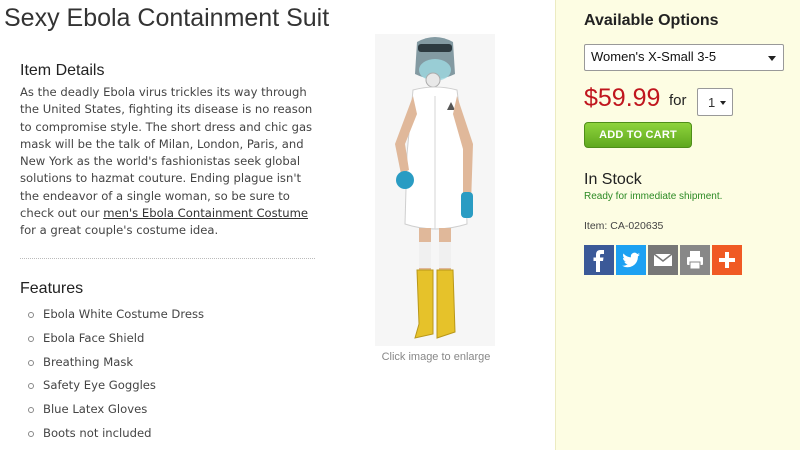 The image size is (800, 450). Describe the element at coordinates (653, 196) in the screenshot. I see `shipping-note: Ready for immediate shipment.` at that location.